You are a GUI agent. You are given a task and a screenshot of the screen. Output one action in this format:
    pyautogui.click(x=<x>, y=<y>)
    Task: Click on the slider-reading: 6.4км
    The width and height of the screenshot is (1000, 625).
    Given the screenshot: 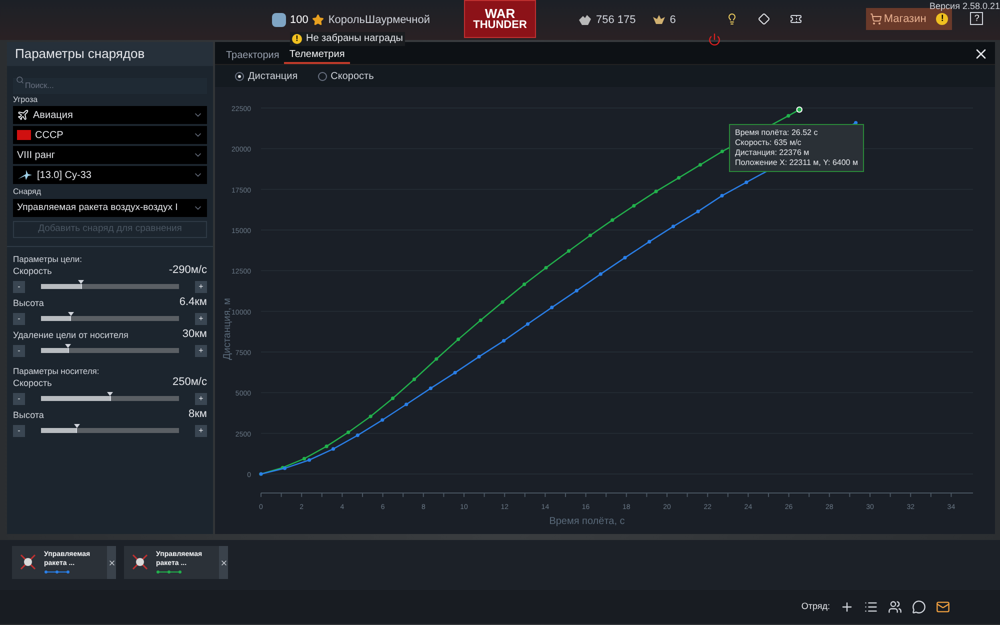 What is the action you would take?
    pyautogui.click(x=193, y=302)
    